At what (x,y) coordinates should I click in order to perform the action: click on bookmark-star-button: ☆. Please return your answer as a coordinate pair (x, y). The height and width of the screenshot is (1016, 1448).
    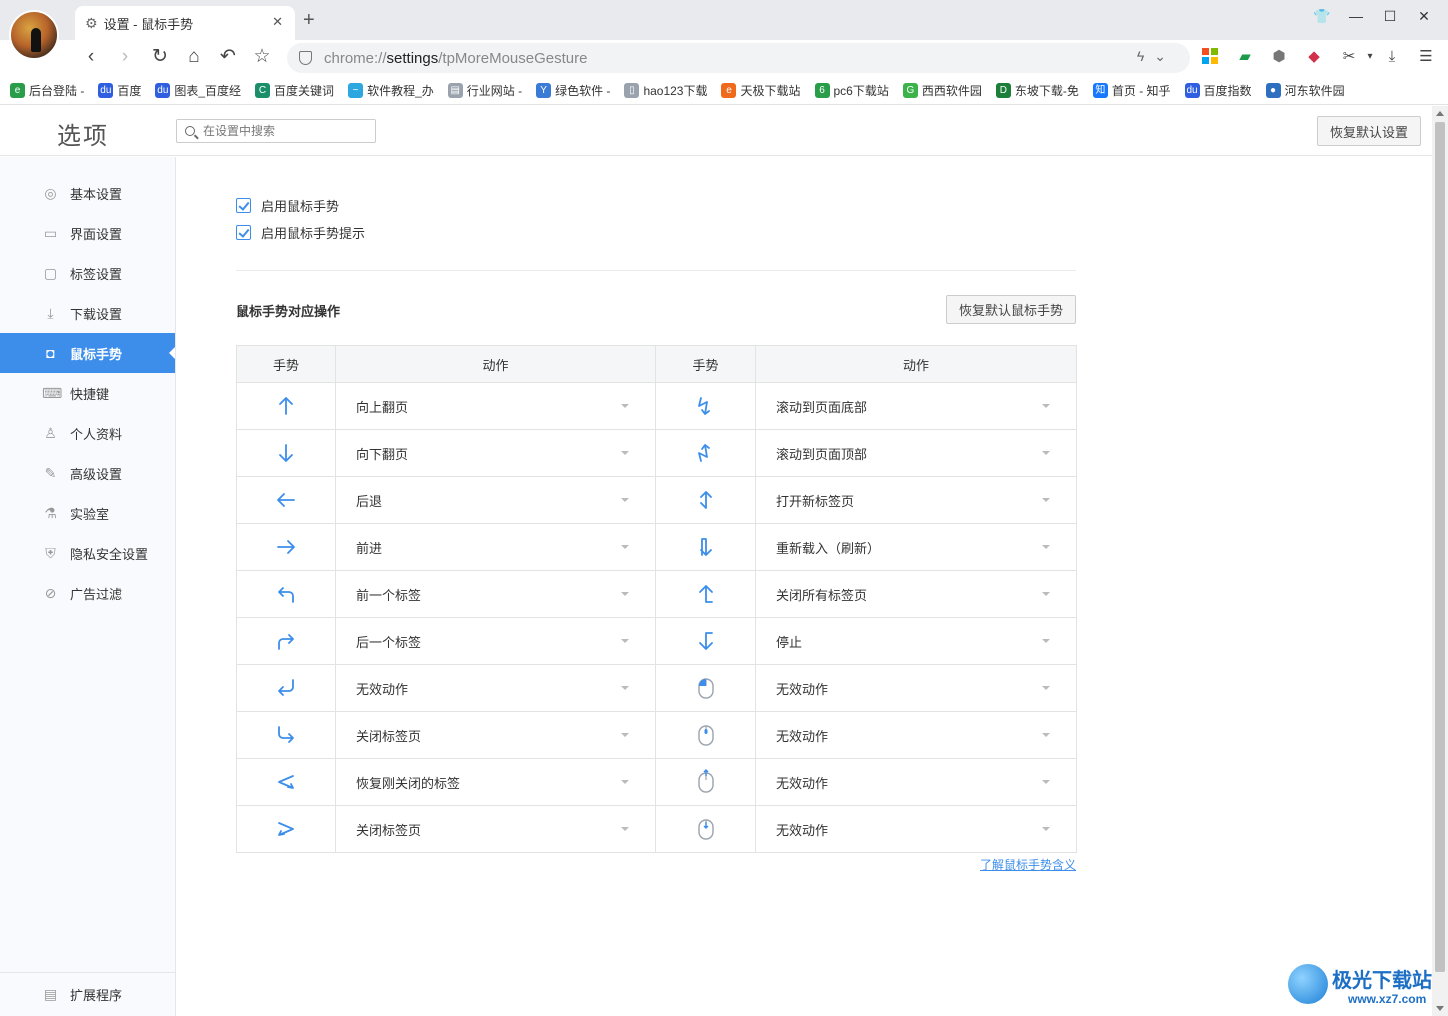
    Looking at the image, I should click on (262, 57).